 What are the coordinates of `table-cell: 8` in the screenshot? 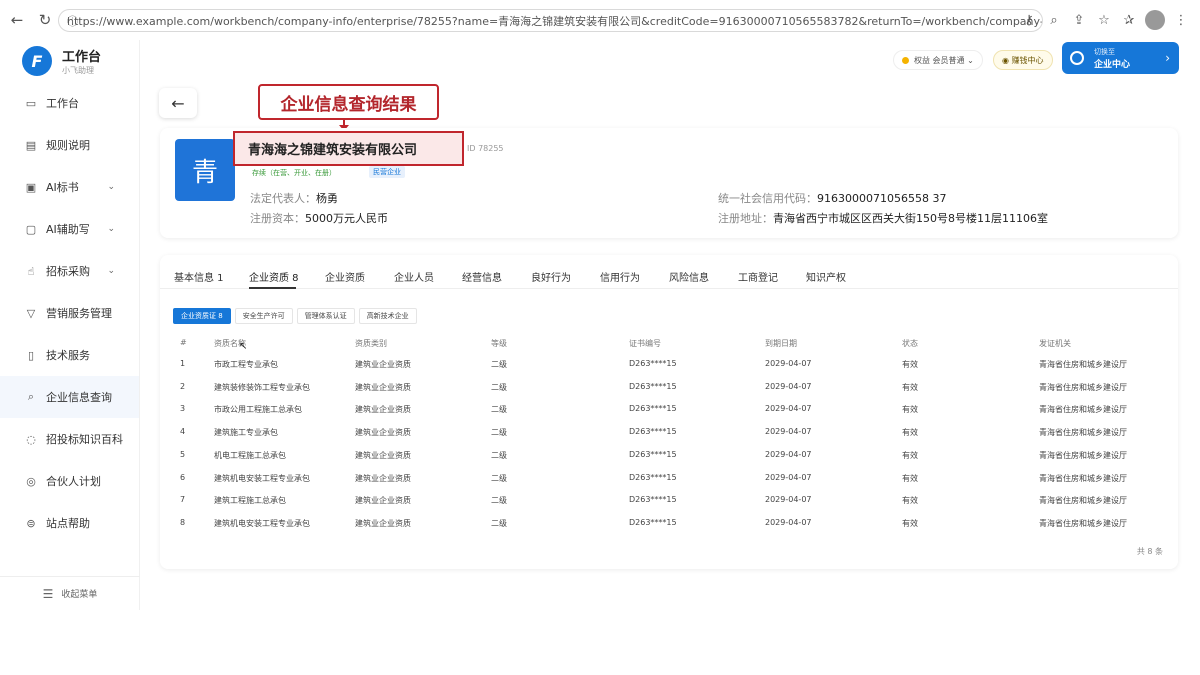 It's located at (183, 522).